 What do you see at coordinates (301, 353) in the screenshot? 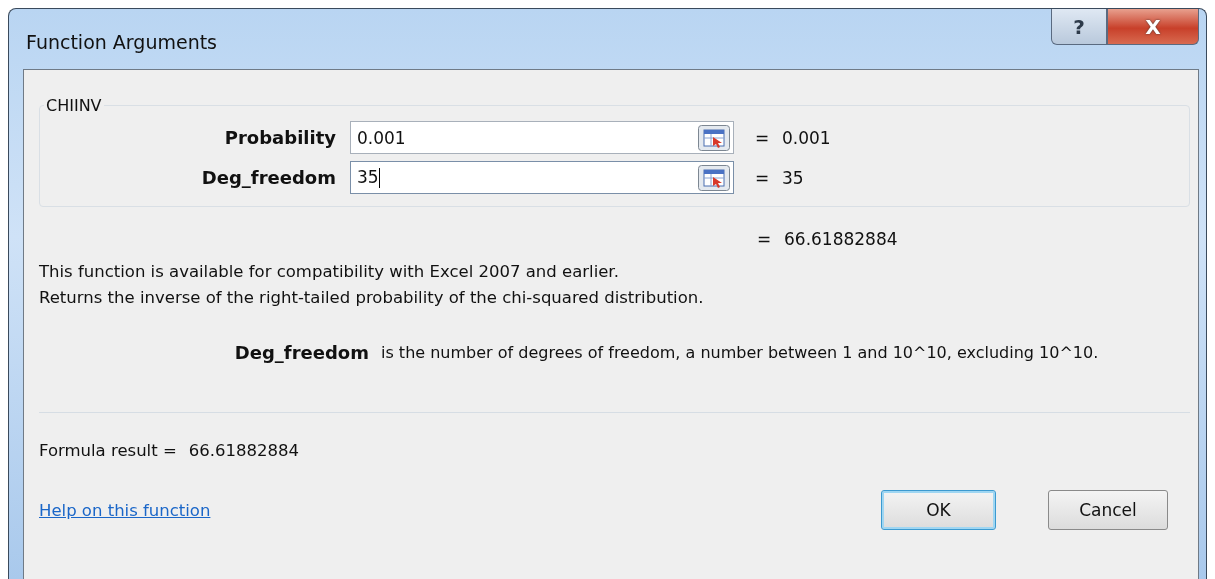
I see `argument-name: Deg_freedom` at bounding box center [301, 353].